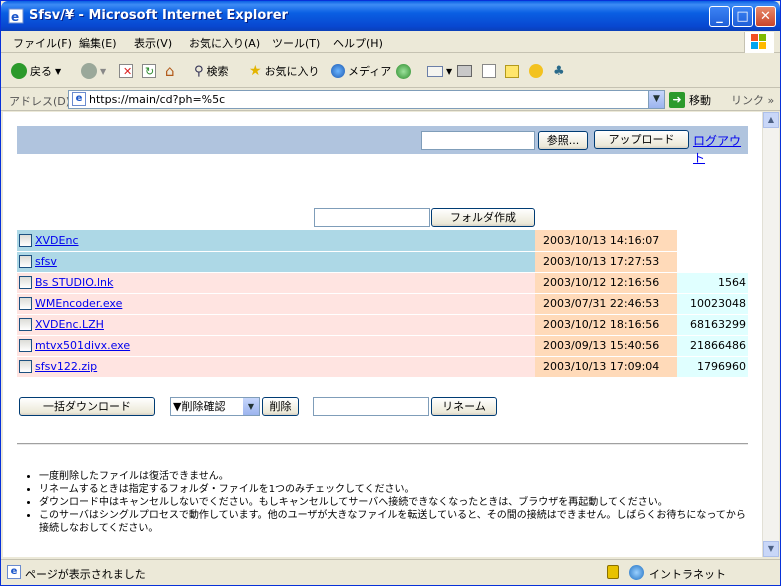  I want to click on menu-help: ヘルプ(H), so click(358, 43).